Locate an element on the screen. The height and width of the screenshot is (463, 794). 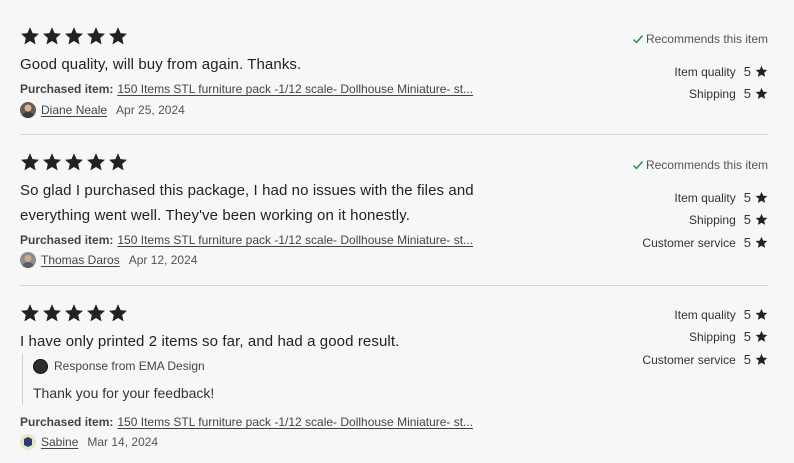
reviewer-name: Diane Neale is located at coordinates (74, 110).